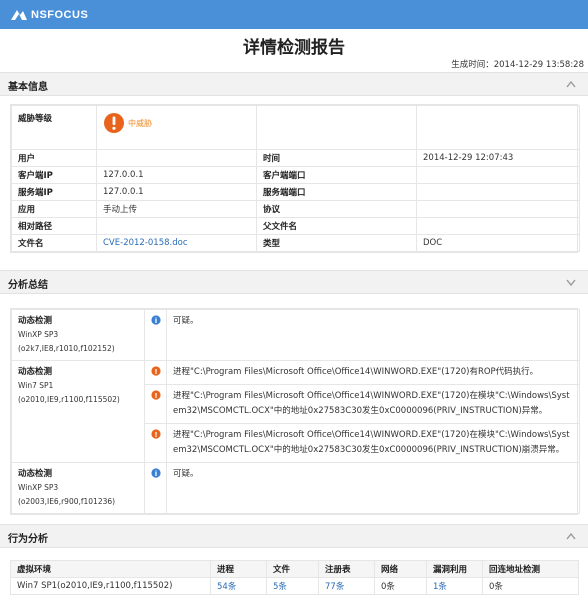  I want to click on env-config: (o2k7,IE8,r1010,f102152), so click(66, 348).